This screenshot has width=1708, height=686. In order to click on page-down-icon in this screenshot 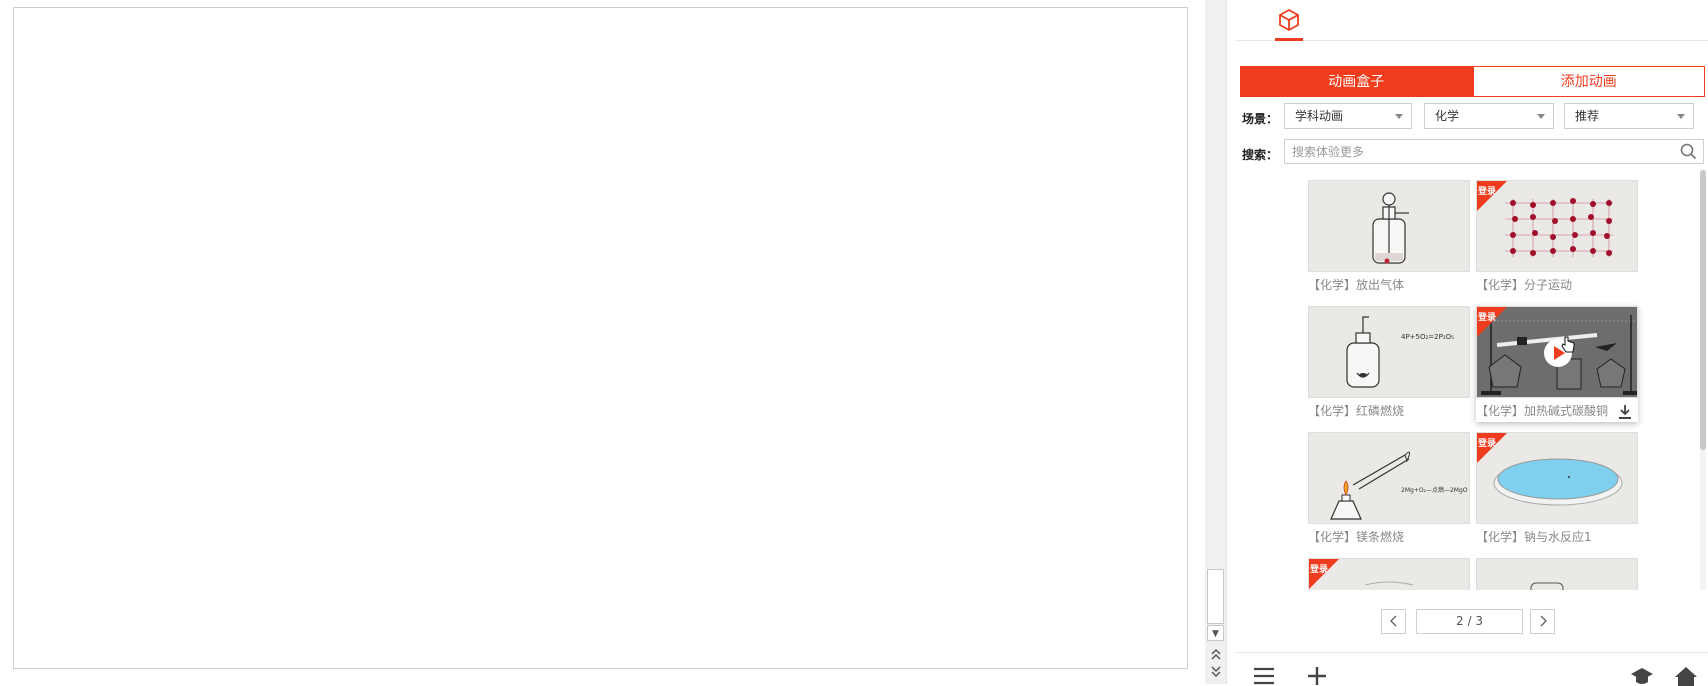, I will do `click(1215, 674)`.